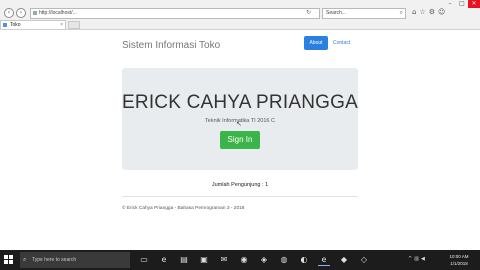  I want to click on clock-date: 1/1/2018, so click(459, 263).